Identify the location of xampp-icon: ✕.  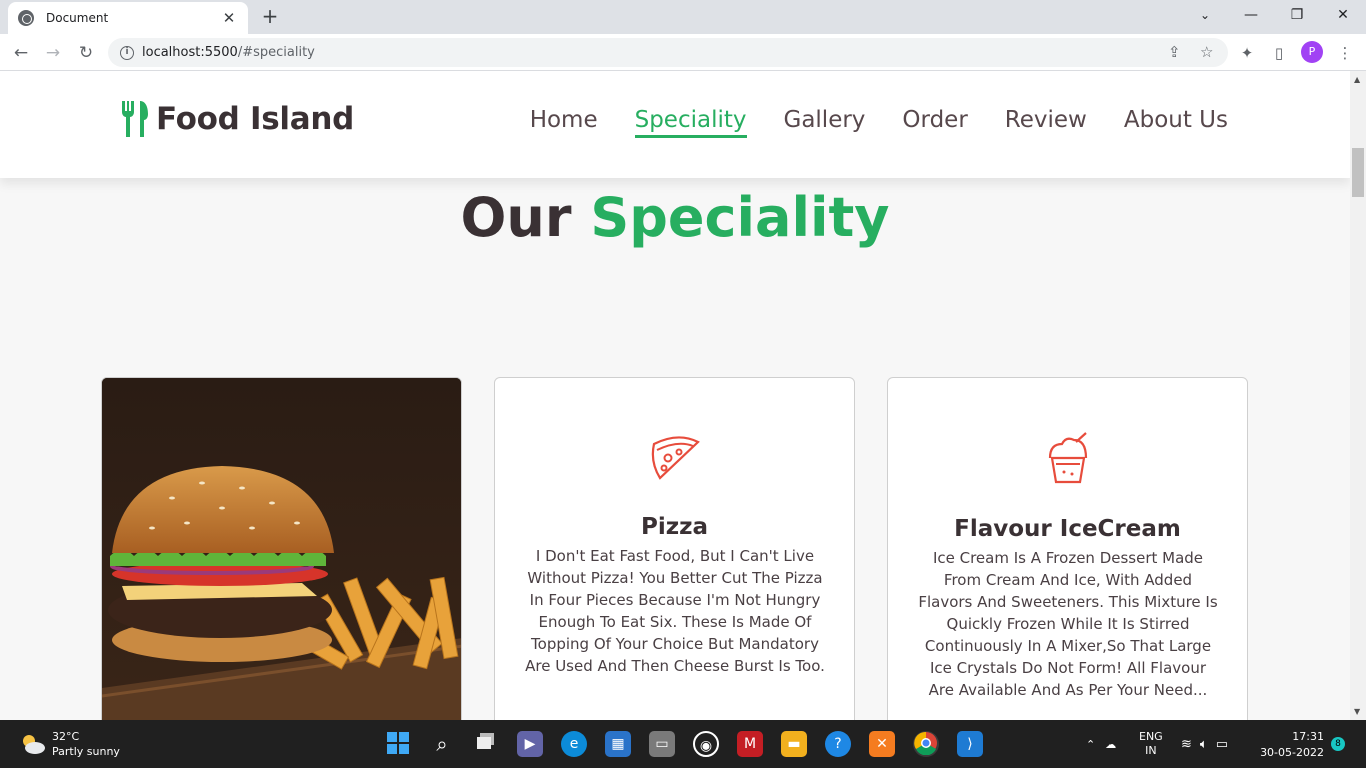
(882, 744).